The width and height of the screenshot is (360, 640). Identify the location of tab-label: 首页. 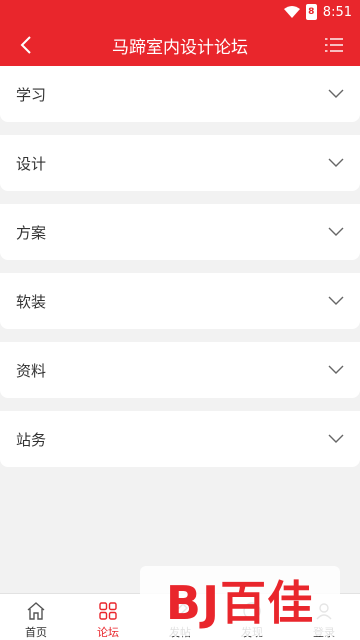
(36, 632).